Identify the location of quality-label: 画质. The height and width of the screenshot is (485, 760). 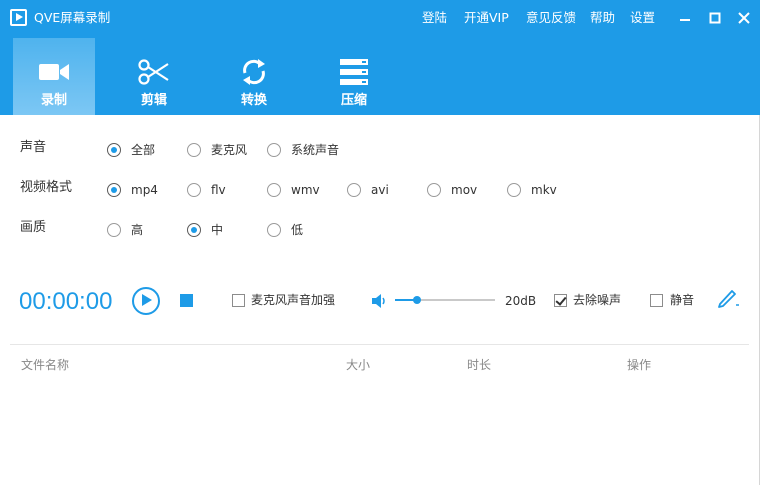
(33, 227).